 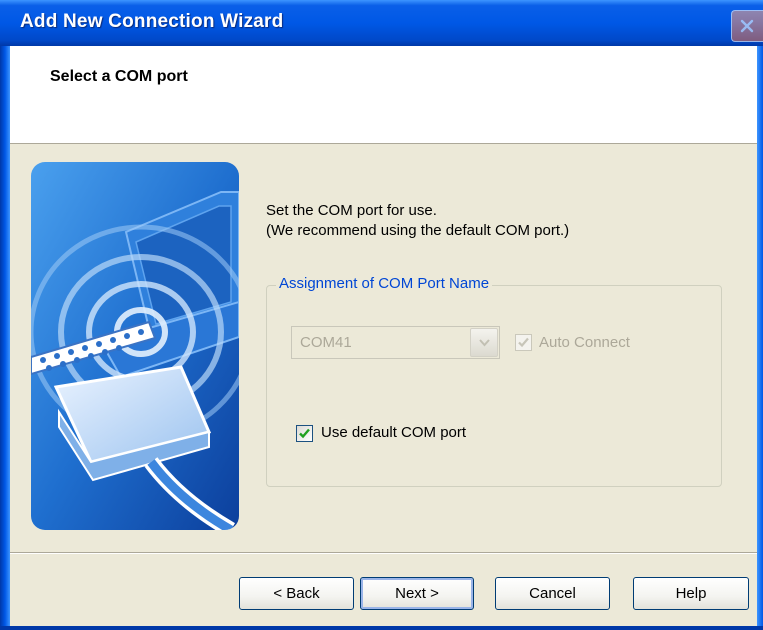 What do you see at coordinates (5, 338) in the screenshot?
I see `window-frame-left` at bounding box center [5, 338].